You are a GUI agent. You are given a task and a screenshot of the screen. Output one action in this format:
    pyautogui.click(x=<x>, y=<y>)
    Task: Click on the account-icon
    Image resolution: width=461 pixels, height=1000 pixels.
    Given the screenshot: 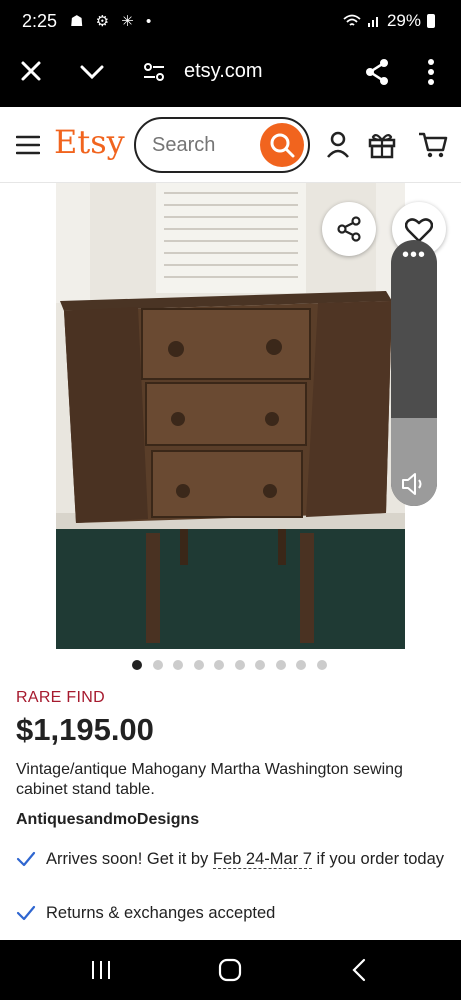 What is the action you would take?
    pyautogui.click(x=338, y=145)
    